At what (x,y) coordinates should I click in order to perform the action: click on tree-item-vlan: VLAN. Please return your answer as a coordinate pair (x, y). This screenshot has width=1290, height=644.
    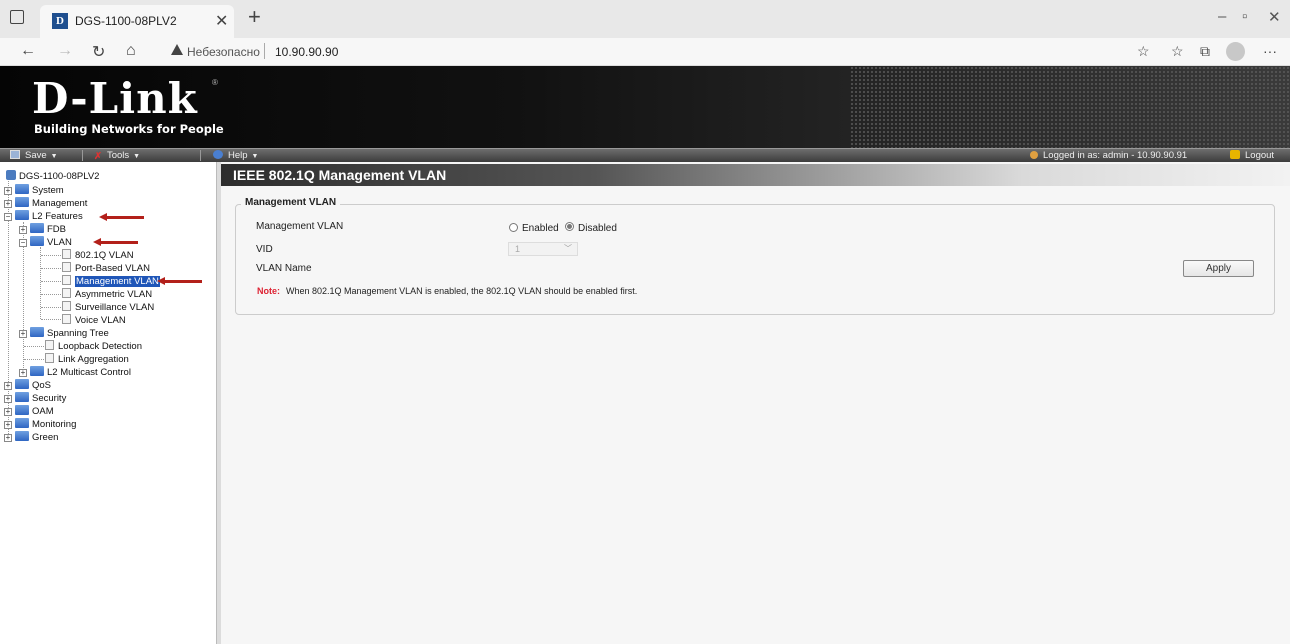
    Looking at the image, I should click on (51, 242).